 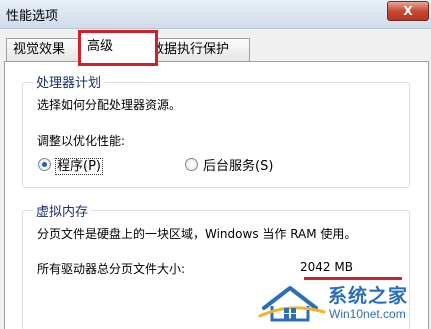 What do you see at coordinates (32, 16) in the screenshot?
I see `window-title: 性能选项` at bounding box center [32, 16].